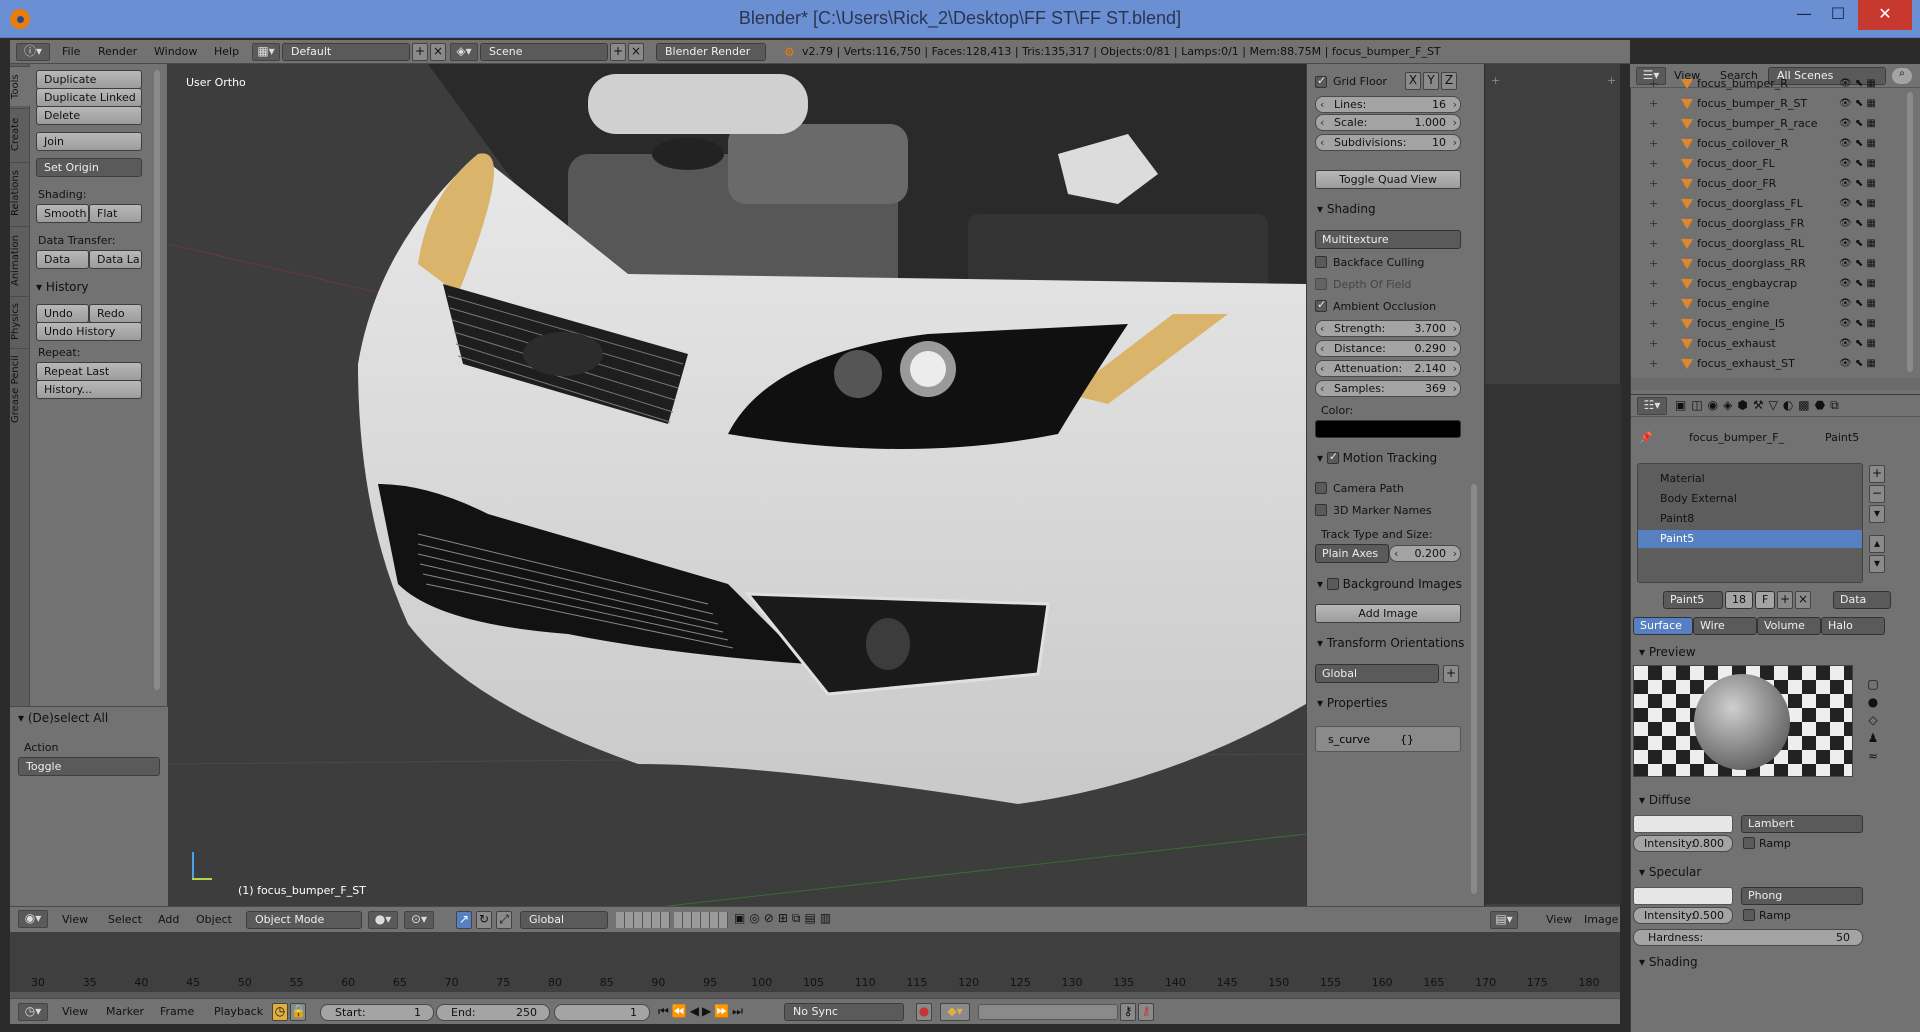  Describe the element at coordinates (1652, 406) in the screenshot. I see `properties-editor-icon: ☷▾` at that location.